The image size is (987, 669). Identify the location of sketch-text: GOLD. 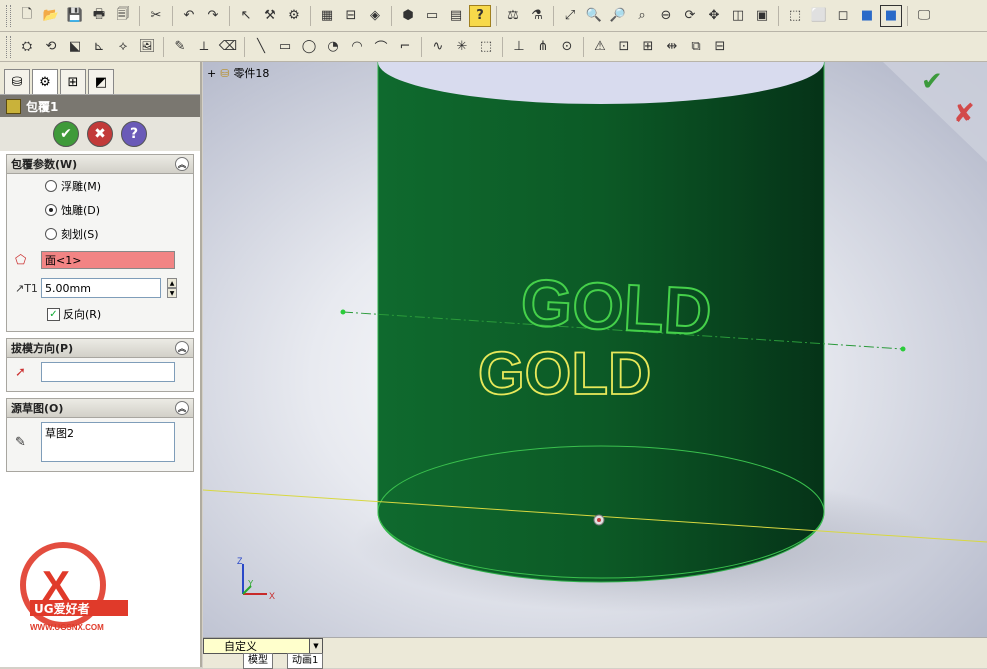
(564, 373).